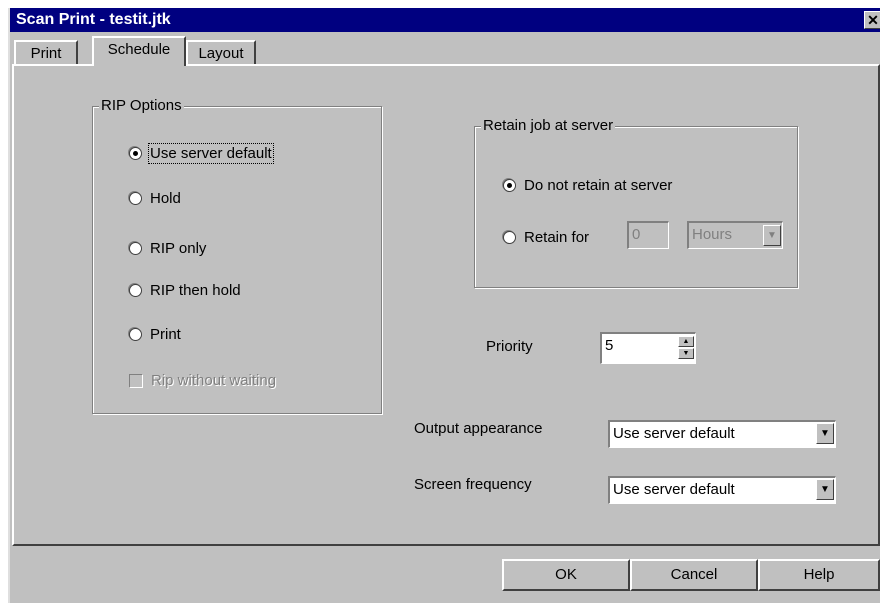 The height and width of the screenshot is (603, 880). What do you see at coordinates (445, 20) in the screenshot?
I see `title-bar: Scan Print - testit.jtk ✕` at bounding box center [445, 20].